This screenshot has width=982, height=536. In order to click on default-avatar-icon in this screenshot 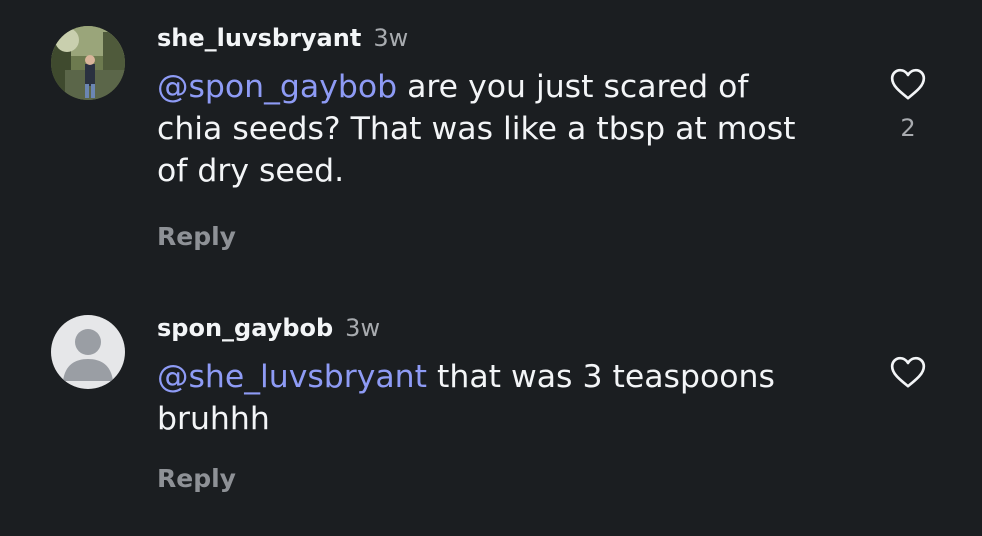, I will do `click(88, 352)`.